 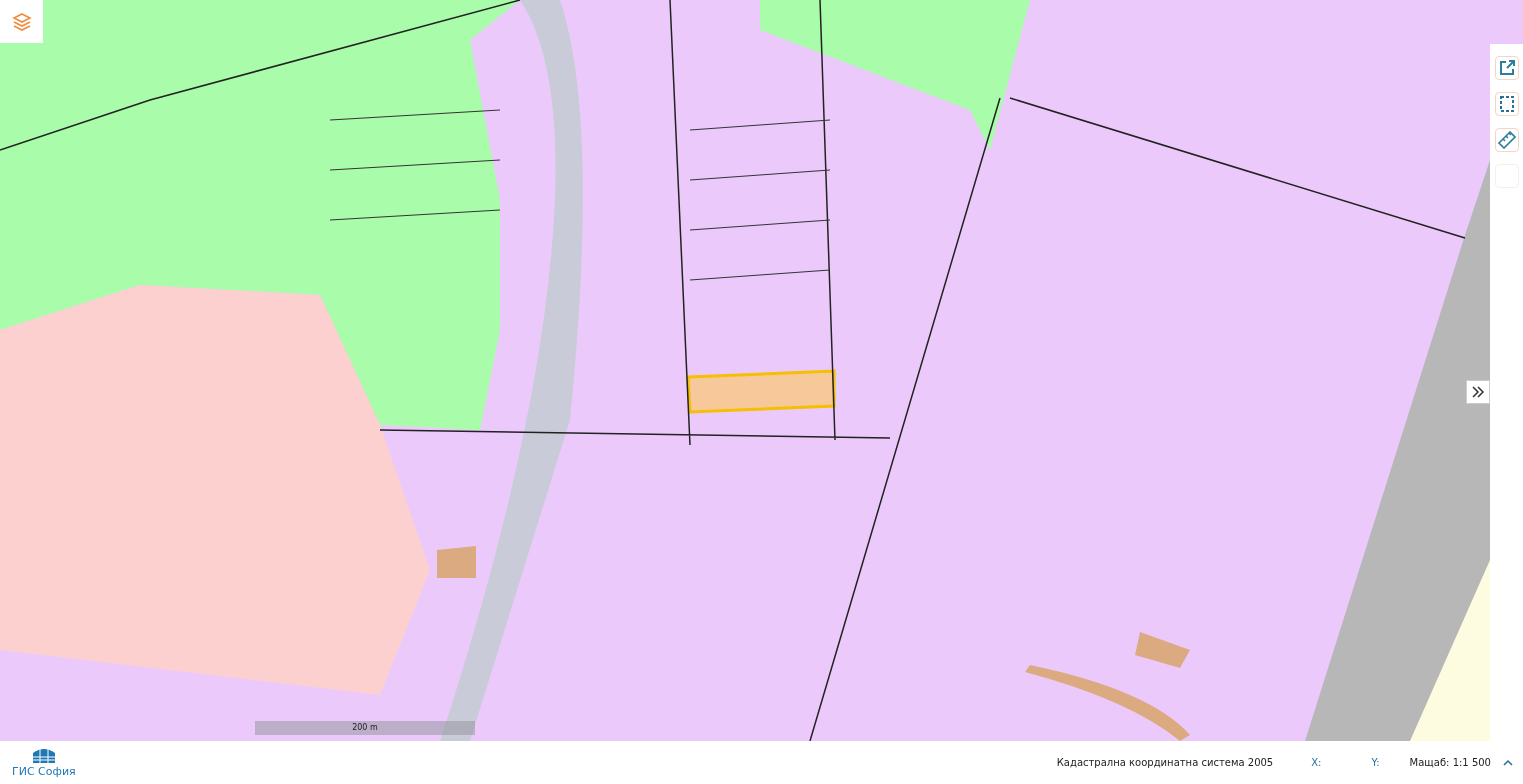 I want to click on measure-button, so click(x=1506, y=140).